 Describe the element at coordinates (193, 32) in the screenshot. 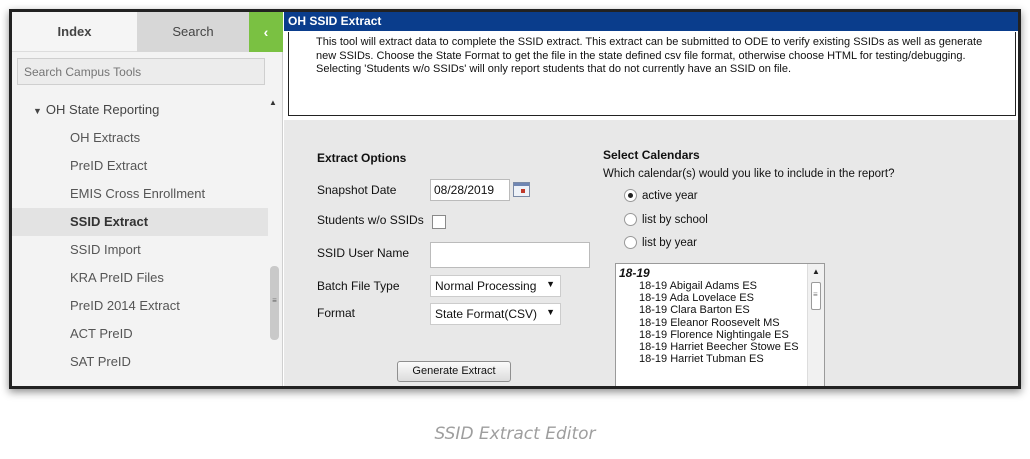

I see `tab-search: Search` at that location.